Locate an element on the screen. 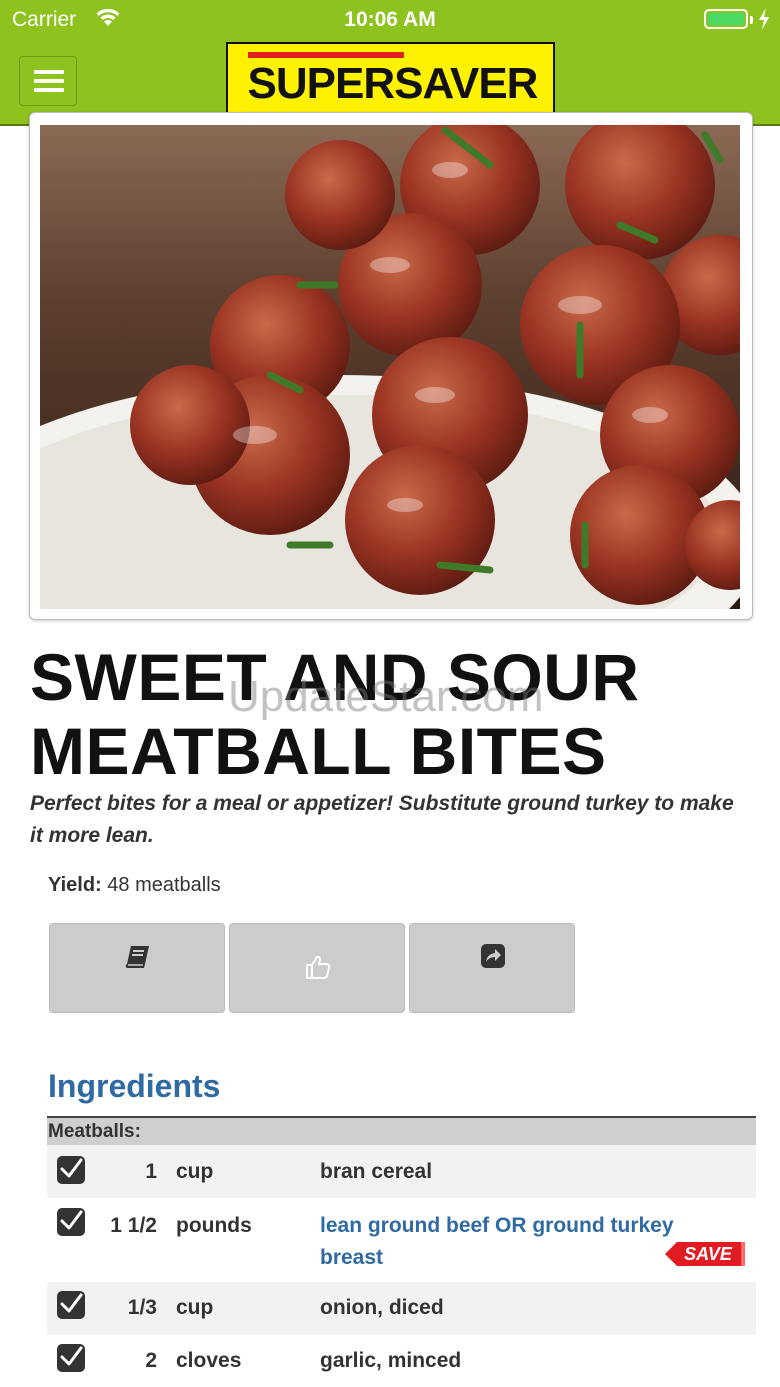 The height and width of the screenshot is (1387, 780). recipe-yield: Yield: 48 meatballs is located at coordinates (134, 885).